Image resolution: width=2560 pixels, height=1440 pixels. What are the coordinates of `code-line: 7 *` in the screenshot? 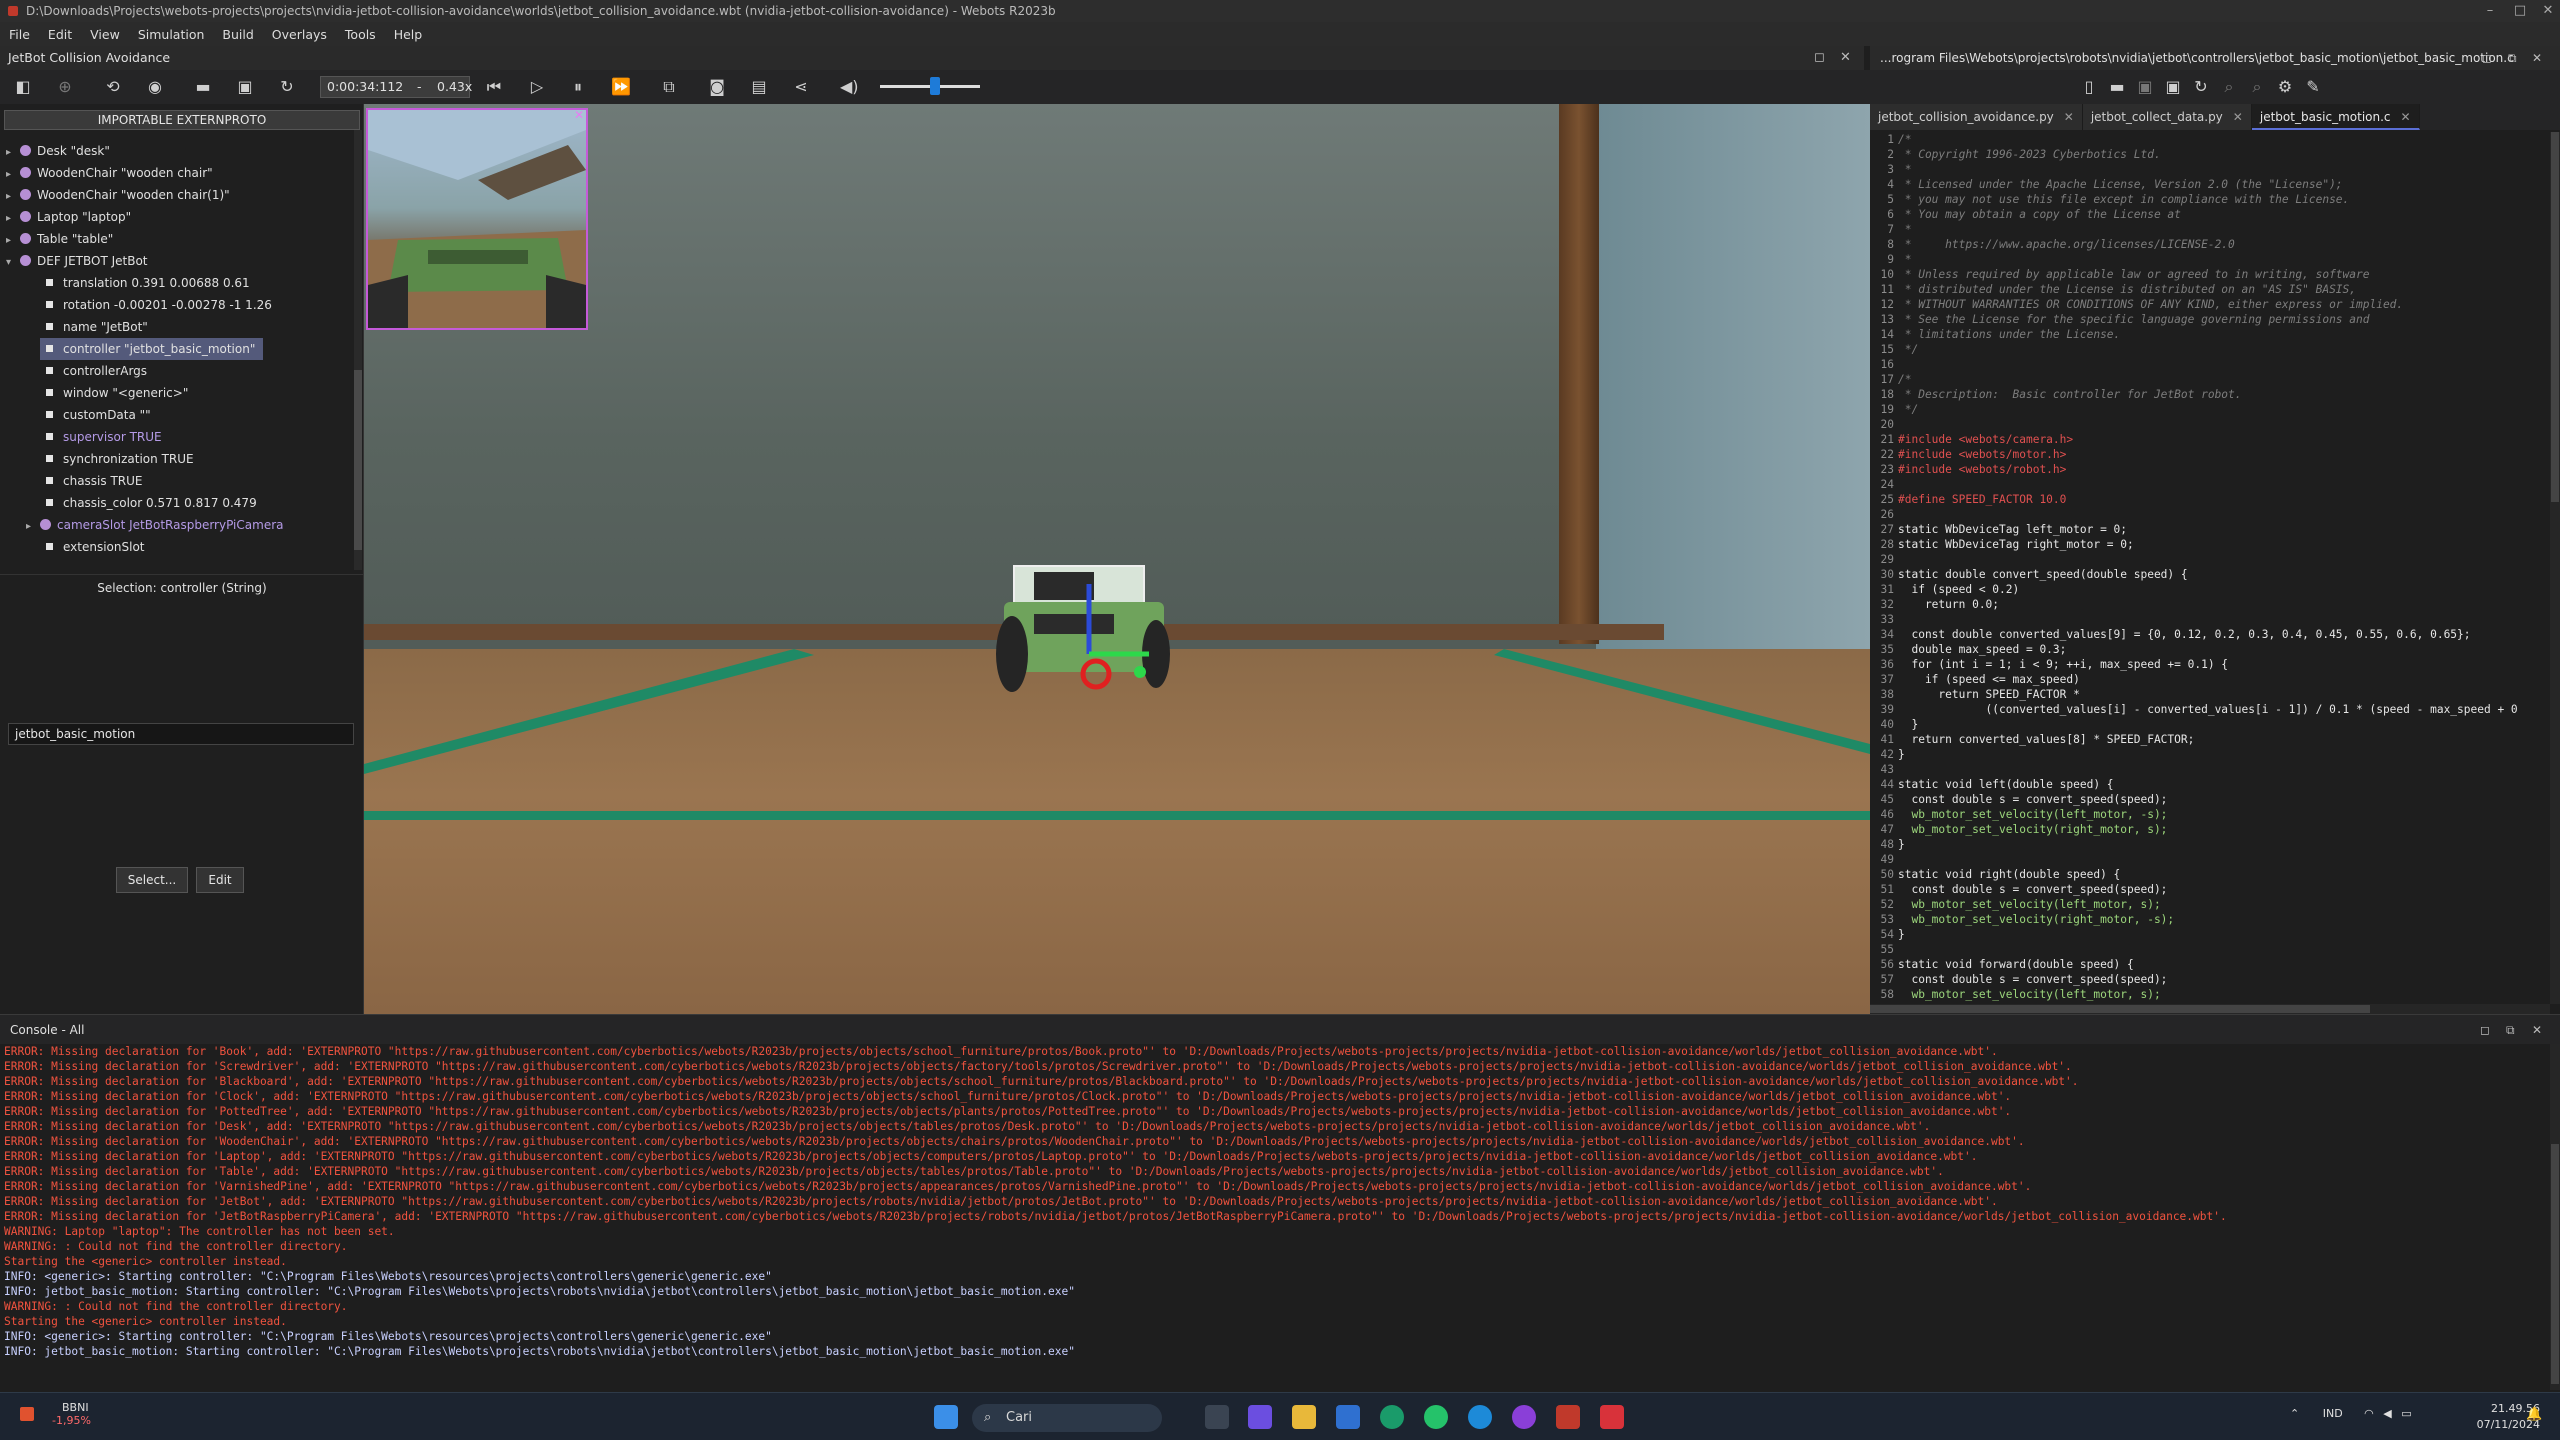 It's located at (2210, 229).